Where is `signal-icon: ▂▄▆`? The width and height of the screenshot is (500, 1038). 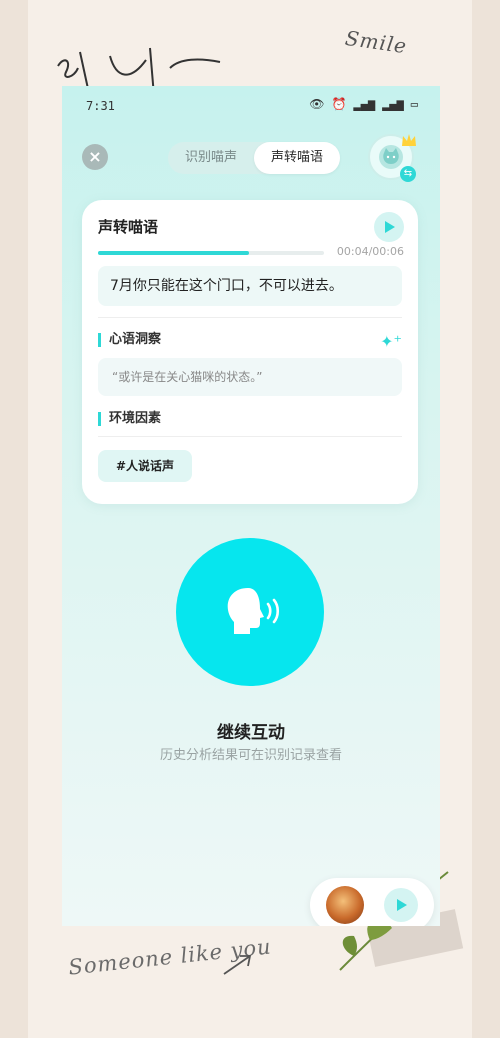
signal-icon: ▂▄▆ is located at coordinates (364, 104).